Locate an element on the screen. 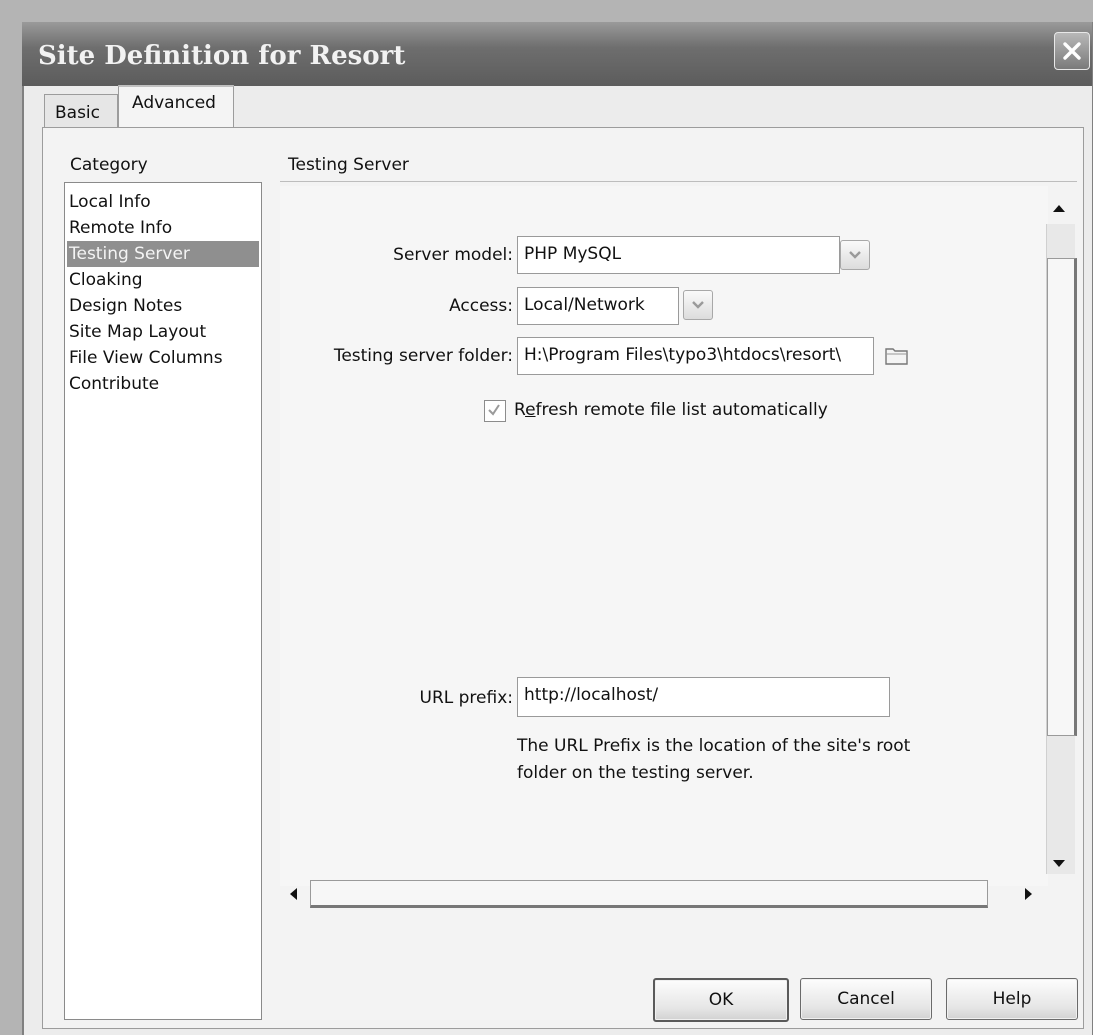 This screenshot has height=1035, width=1093. cancel-button: Cancel is located at coordinates (866, 999).